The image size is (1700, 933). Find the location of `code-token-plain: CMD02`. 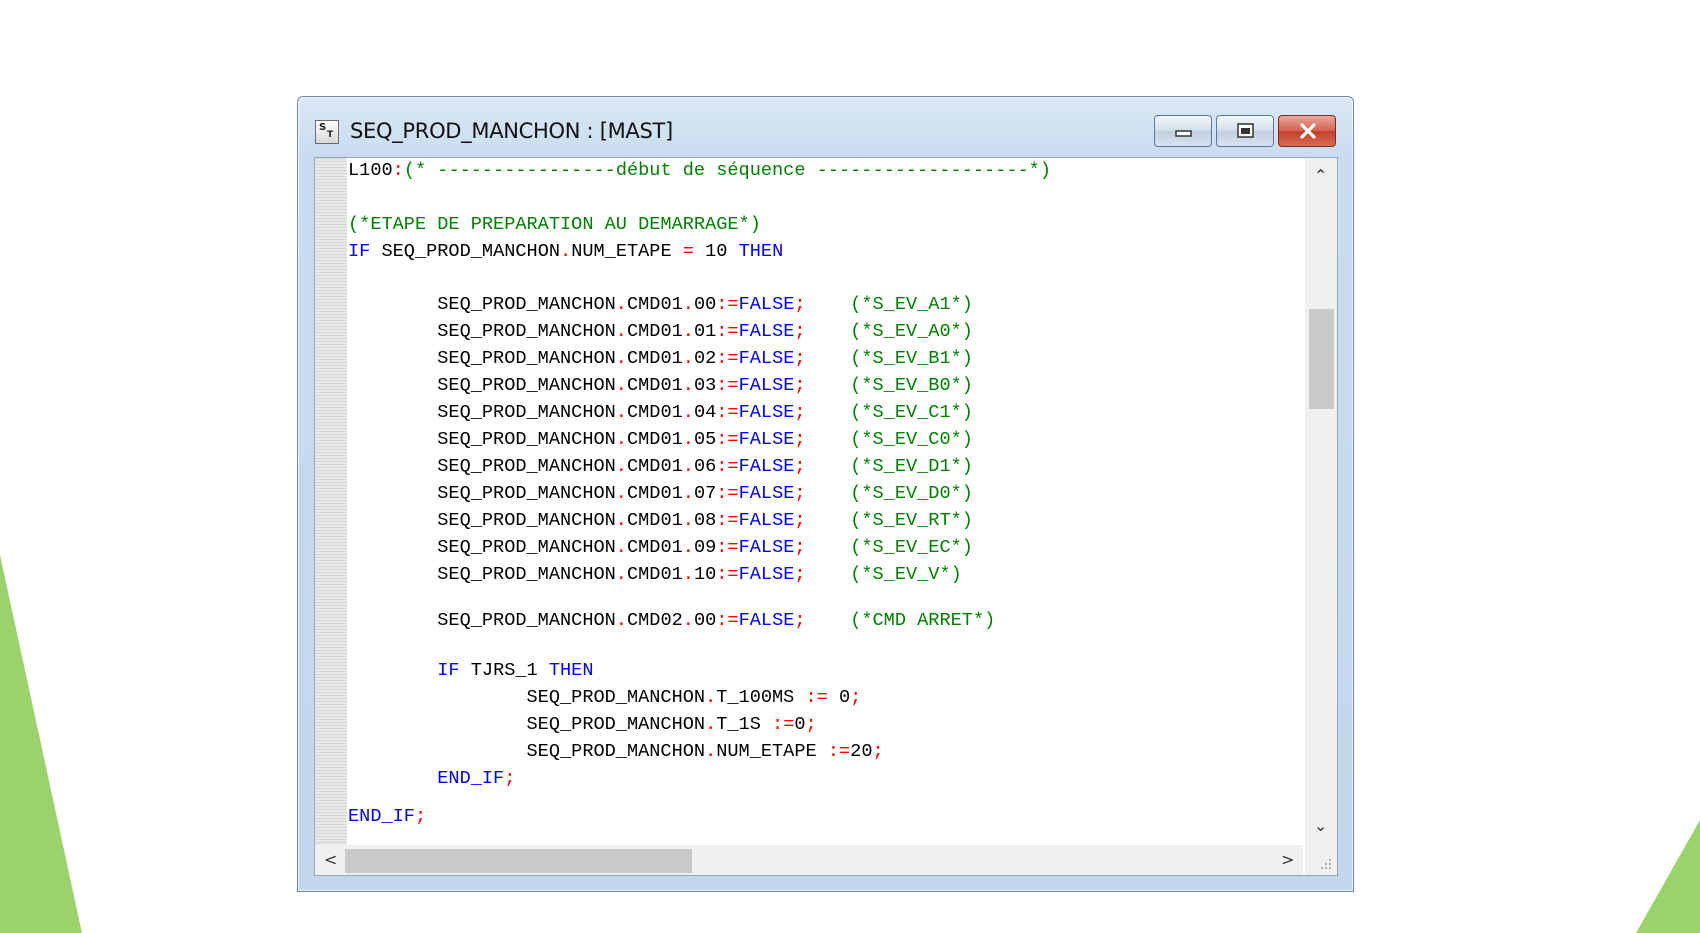

code-token-plain: CMD02 is located at coordinates (654, 620).